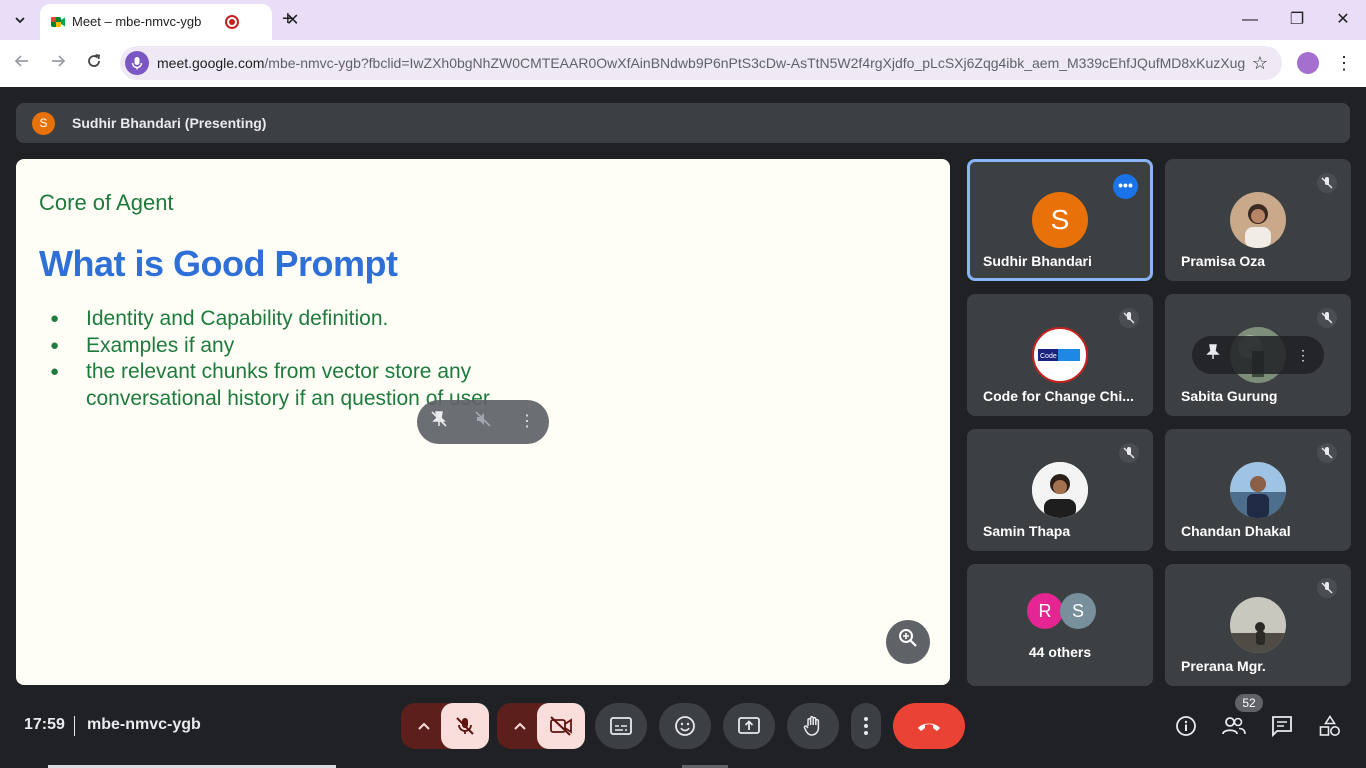 The image size is (1366, 768). What do you see at coordinates (22, 63) in the screenshot?
I see `back-arrow-icon` at bounding box center [22, 63].